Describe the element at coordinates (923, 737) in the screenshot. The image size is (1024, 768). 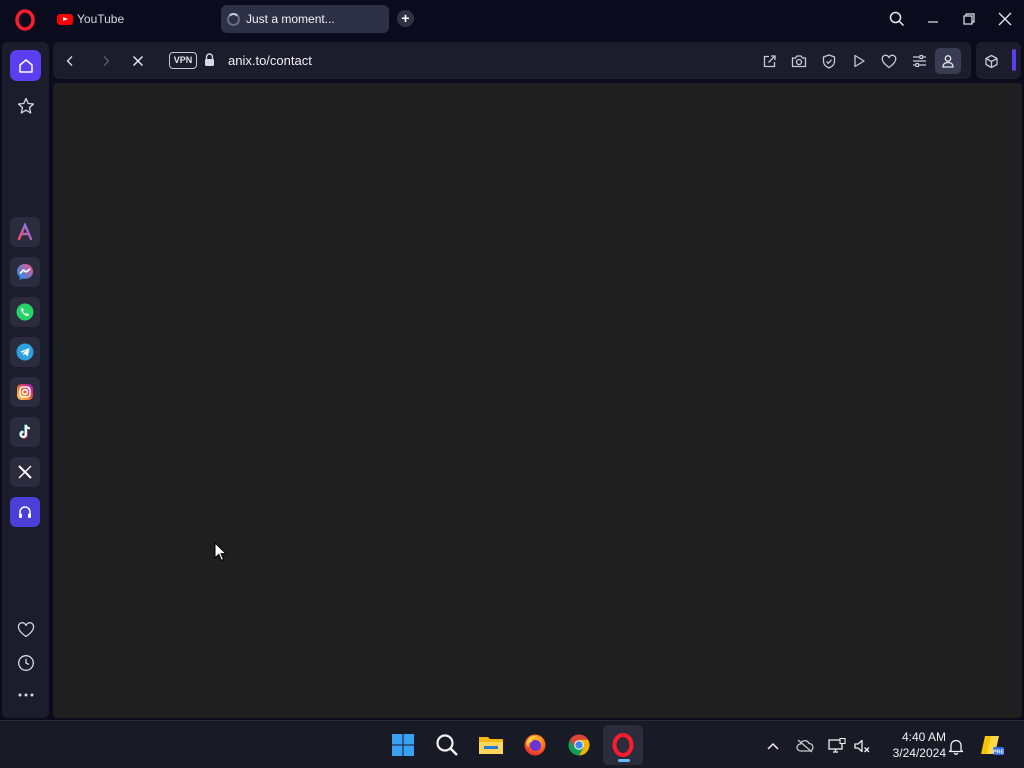
I see `clock-time: 4:40 AM` at that location.